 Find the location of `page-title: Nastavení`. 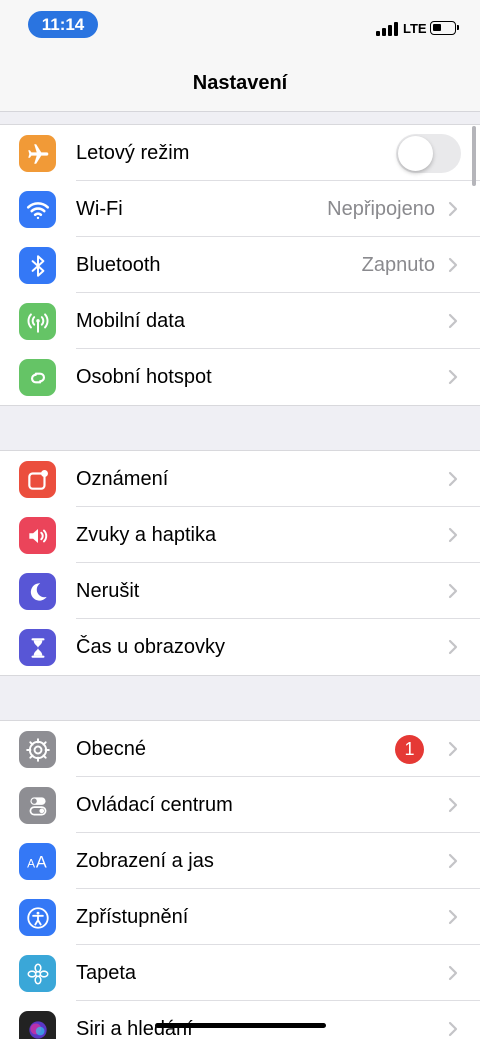

page-title: Nastavení is located at coordinates (240, 83).